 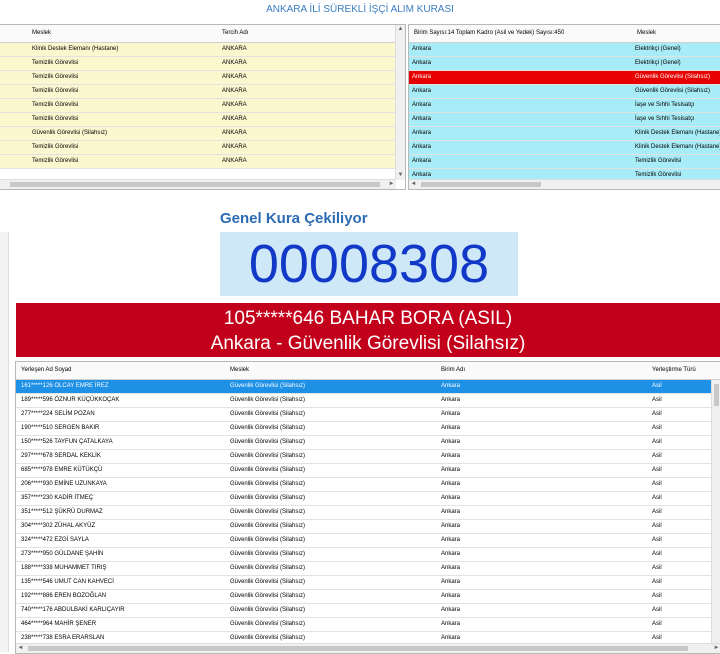 What do you see at coordinates (400, 29) in the screenshot?
I see `scroll-up-arrow-icon: ▲` at bounding box center [400, 29].